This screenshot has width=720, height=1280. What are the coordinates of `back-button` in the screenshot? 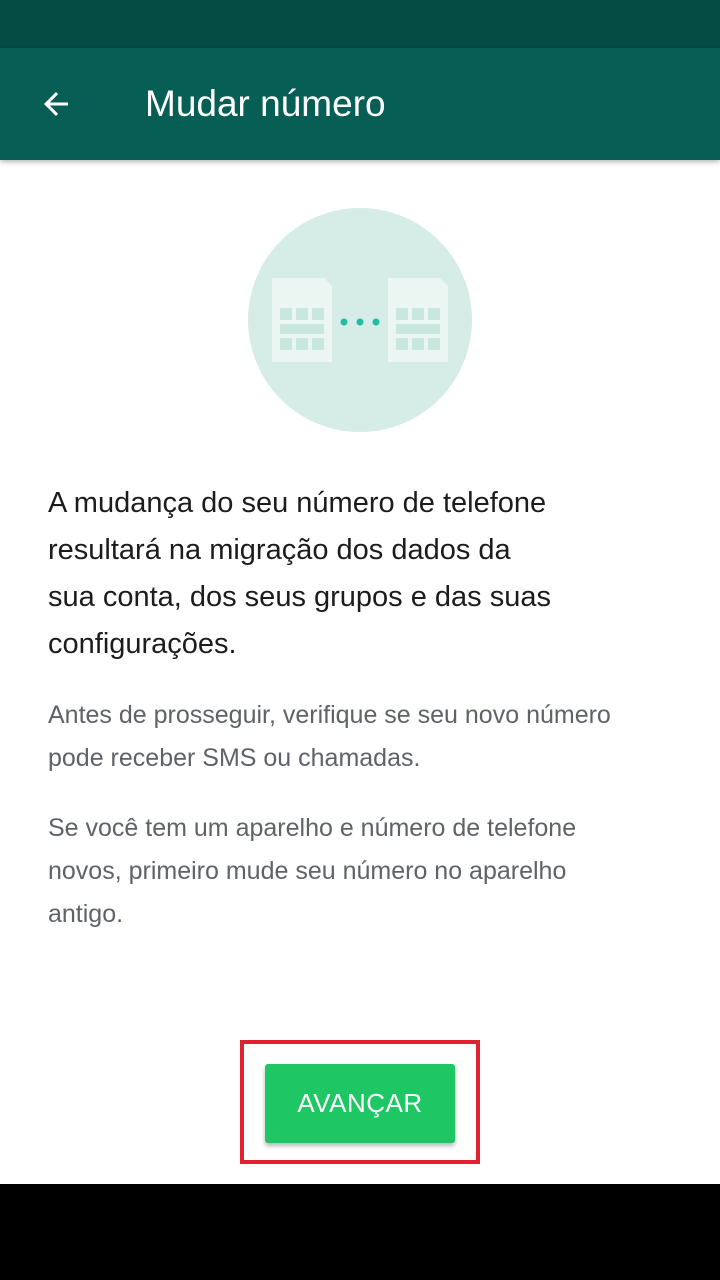 It's located at (56, 104).